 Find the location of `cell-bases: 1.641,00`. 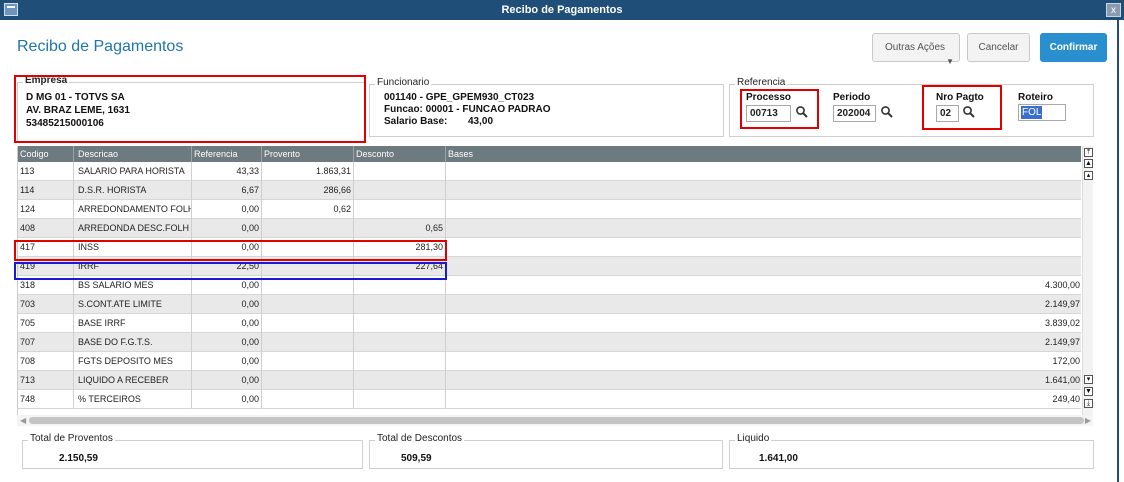

cell-bases: 1.641,00 is located at coordinates (1062, 380).